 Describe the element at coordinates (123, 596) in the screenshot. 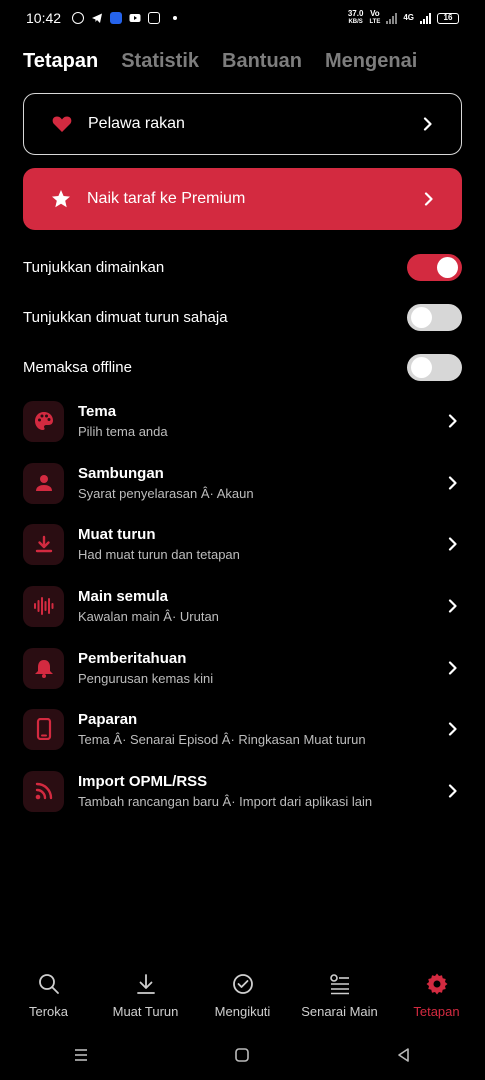

I see `item-title: Main semula` at that location.